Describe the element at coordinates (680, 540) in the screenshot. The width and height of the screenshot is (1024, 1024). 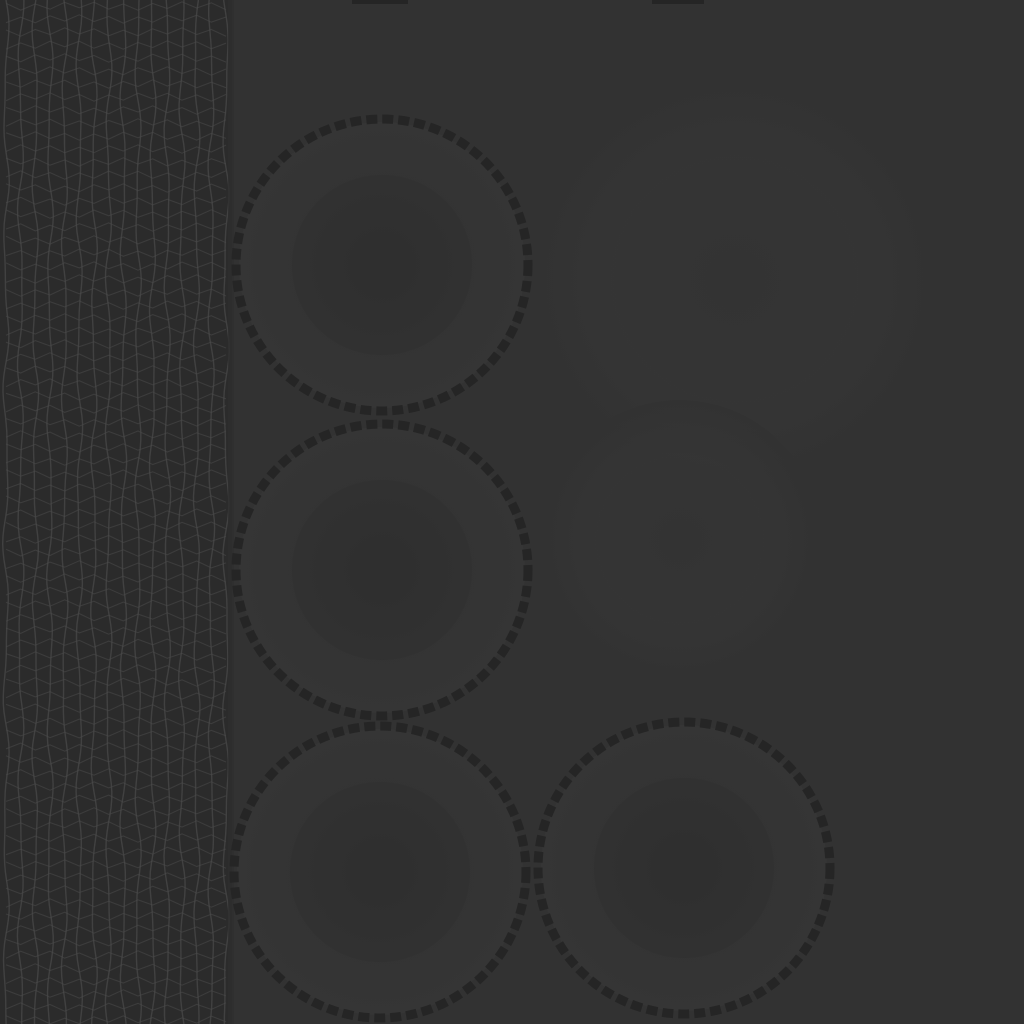
I see `ghost-middle-right` at that location.